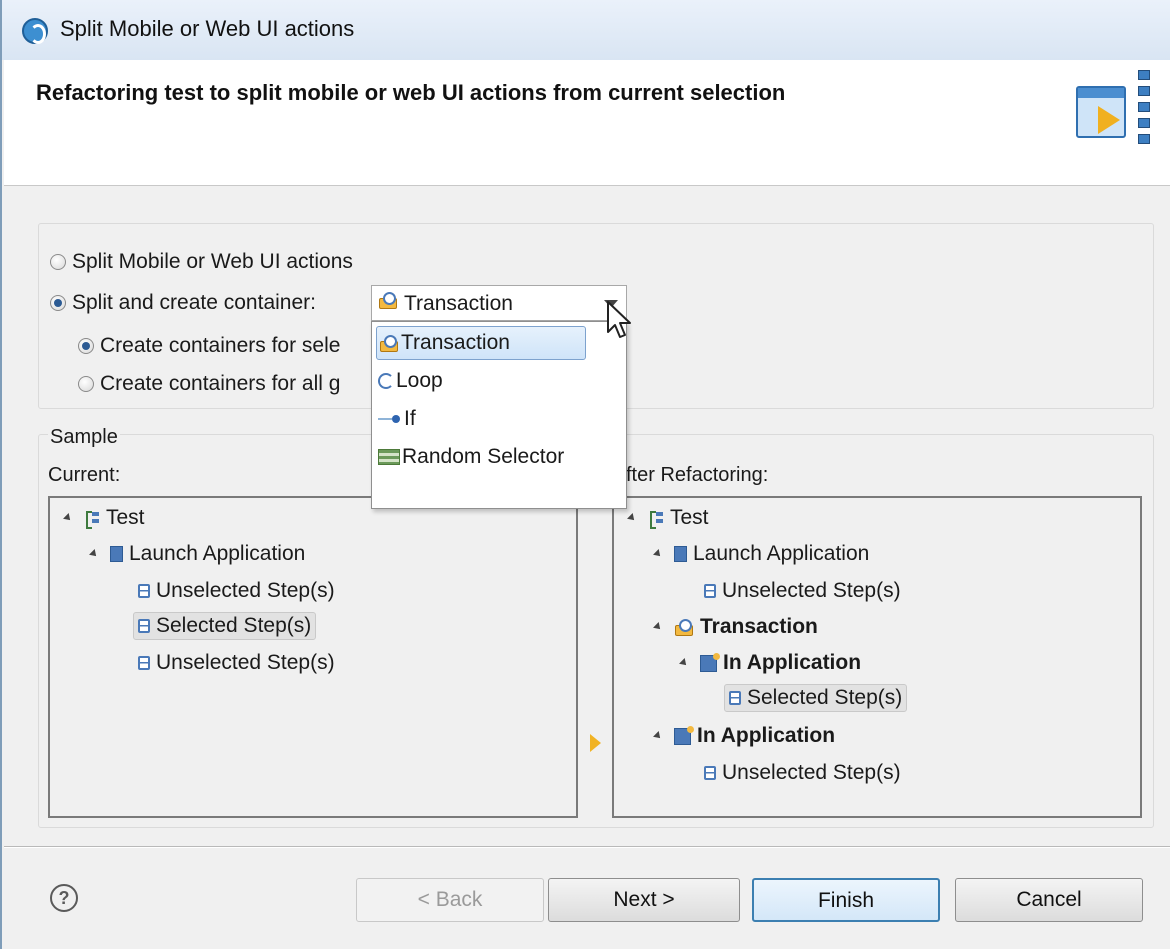 This screenshot has width=1170, height=949. I want to click on dropdown-item-label: If, so click(410, 418).